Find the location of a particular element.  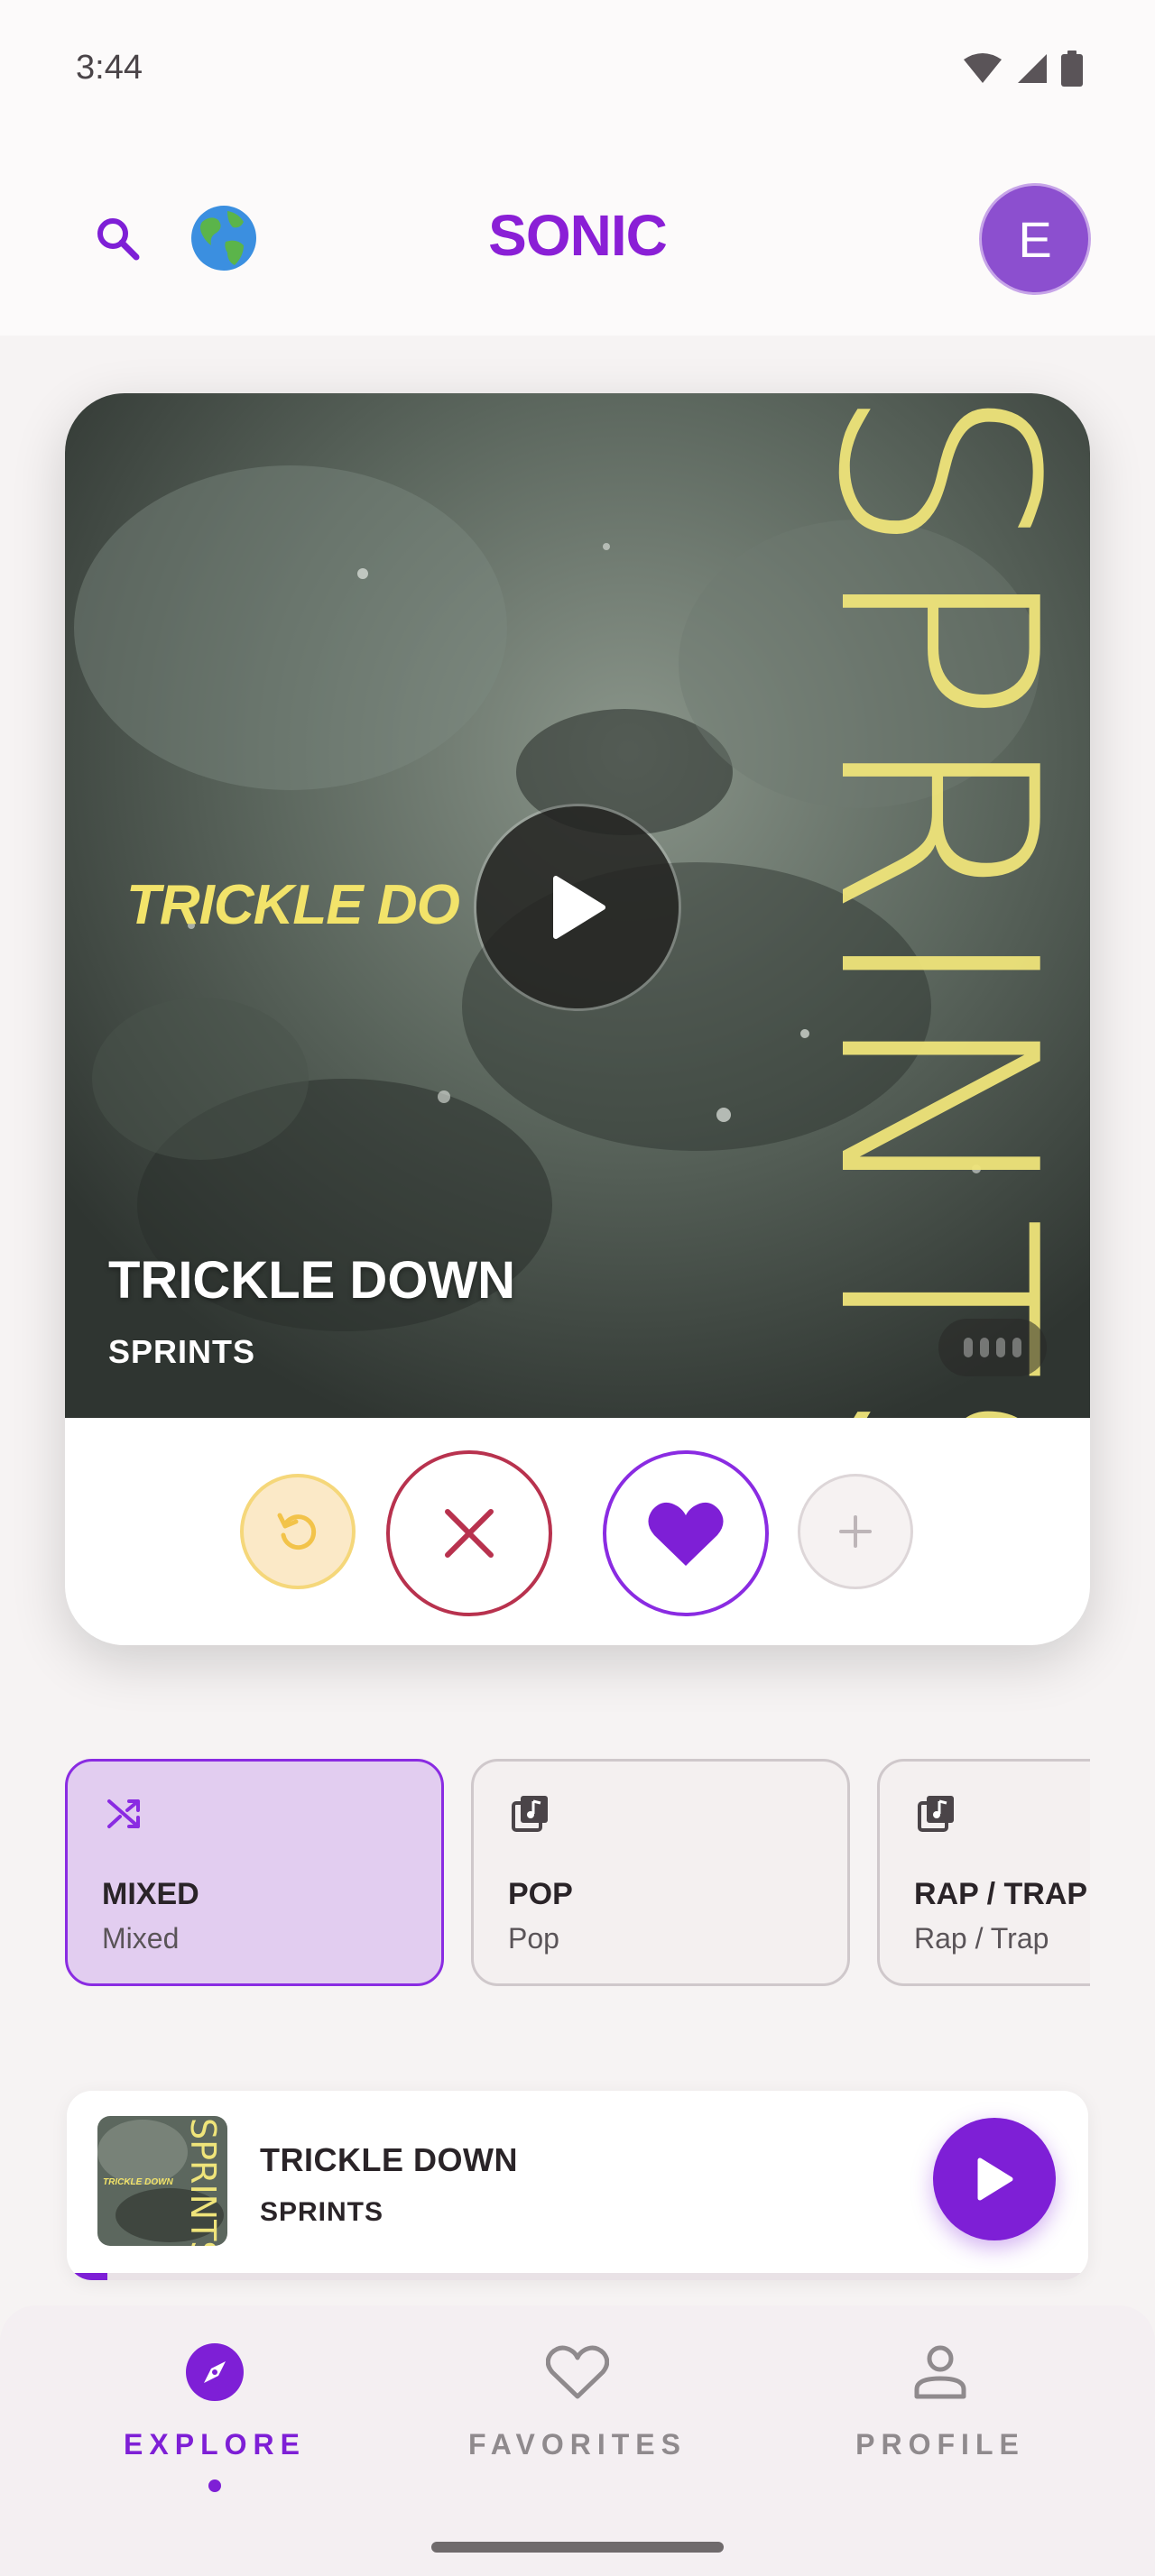

status-time: 3:44 is located at coordinates (109, 68).